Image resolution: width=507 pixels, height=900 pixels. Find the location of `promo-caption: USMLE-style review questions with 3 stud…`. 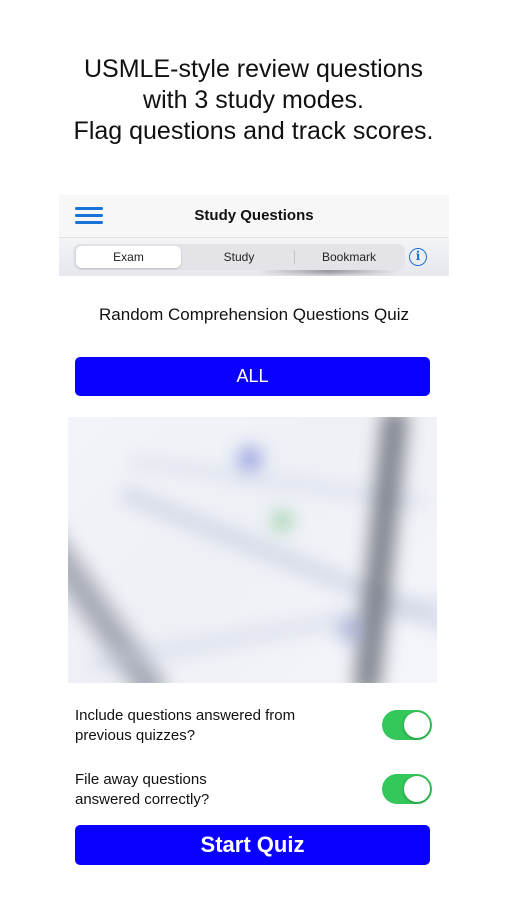

promo-caption: USMLE-style review questions with 3 stud… is located at coordinates (253, 100).